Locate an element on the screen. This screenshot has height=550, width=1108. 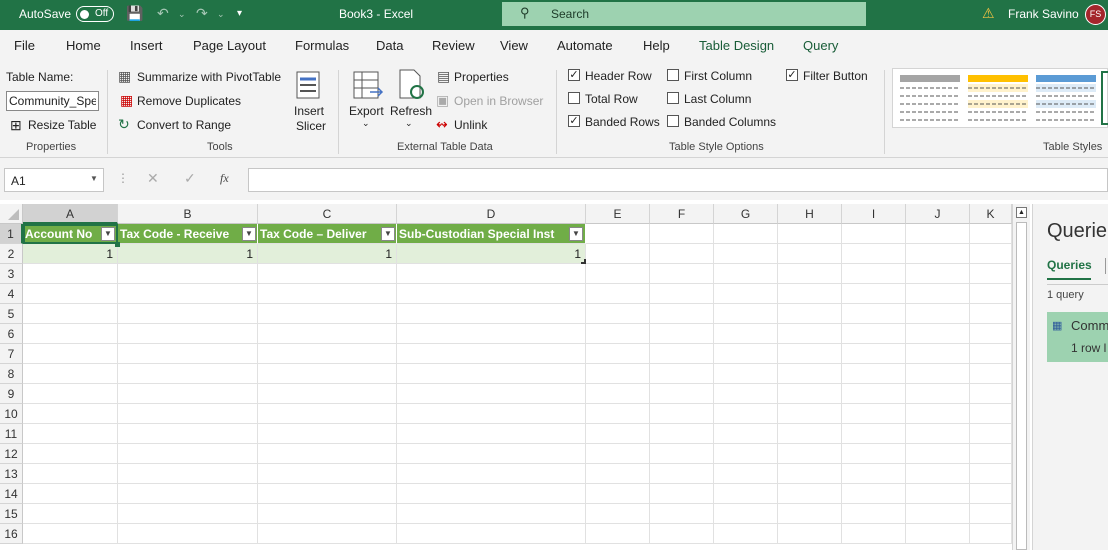
warning-icon: ⚠ is located at coordinates (988, 13).